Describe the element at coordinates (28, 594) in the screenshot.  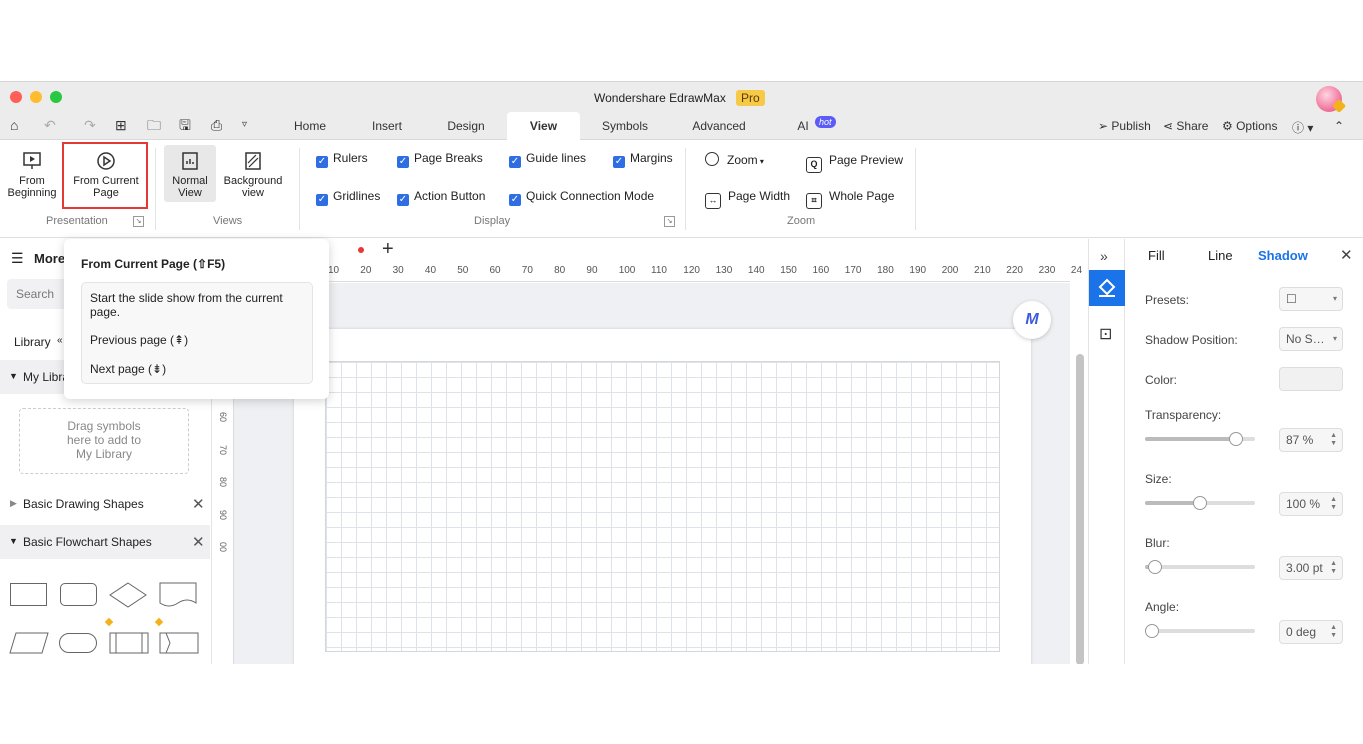
I see `process-shape` at that location.